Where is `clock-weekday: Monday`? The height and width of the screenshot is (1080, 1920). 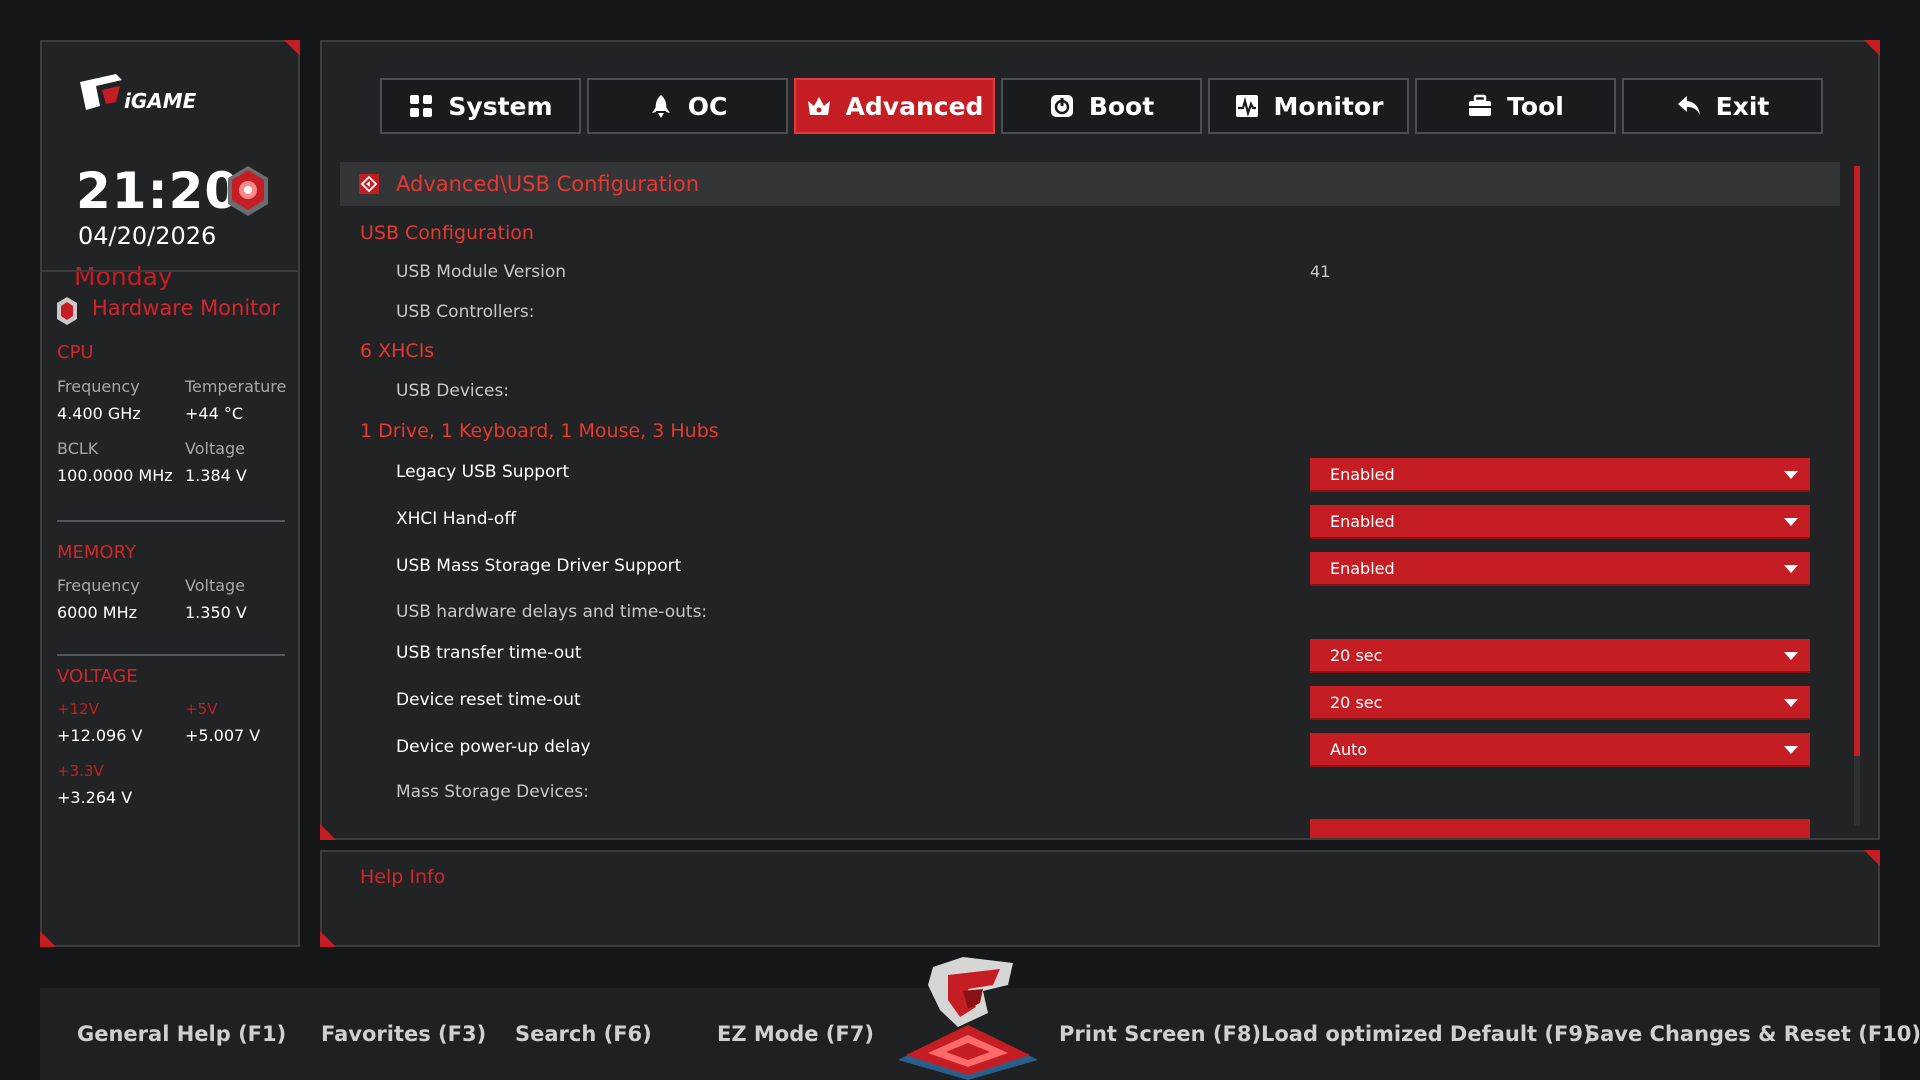
clock-weekday: Monday is located at coordinates (123, 276).